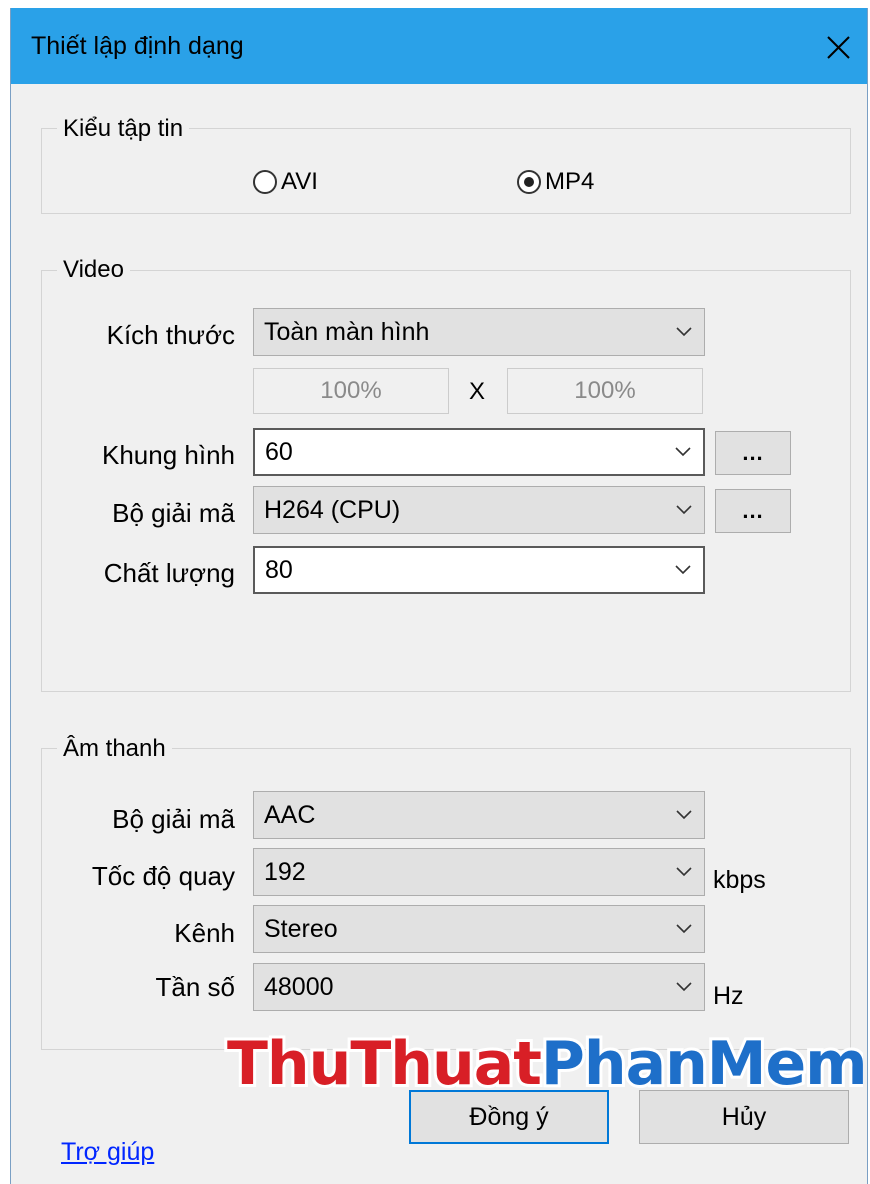  What do you see at coordinates (168, 455) in the screenshot?
I see `frame-label: Khung hình` at bounding box center [168, 455].